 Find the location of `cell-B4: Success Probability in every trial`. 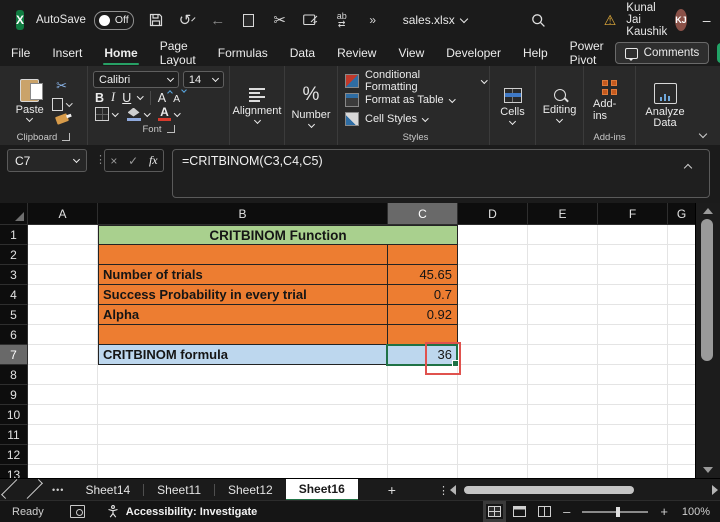

cell-B4: Success Probability in every trial is located at coordinates (243, 295).